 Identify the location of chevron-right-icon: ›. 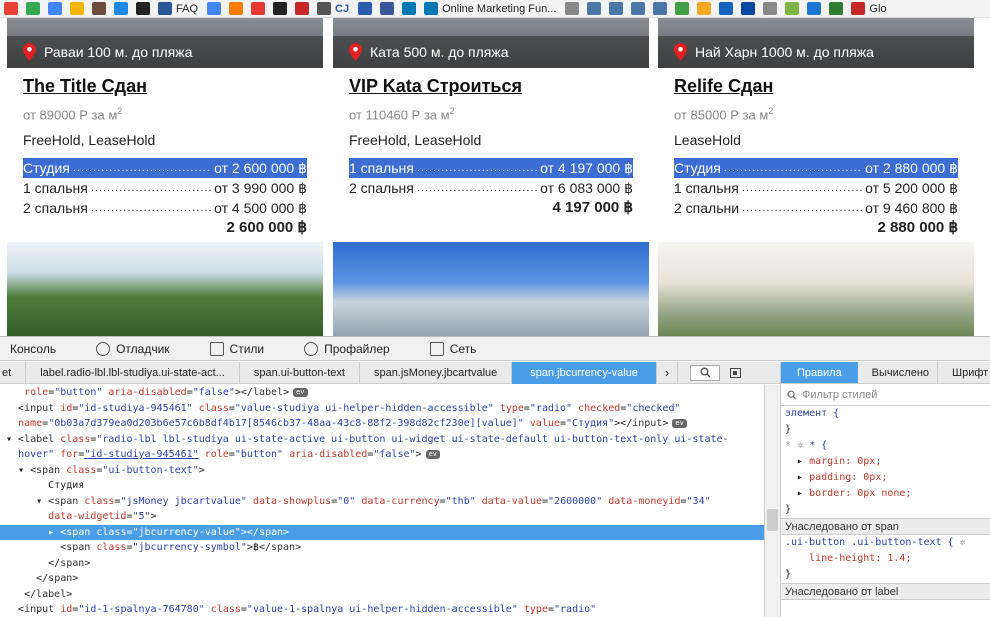
(668, 372).